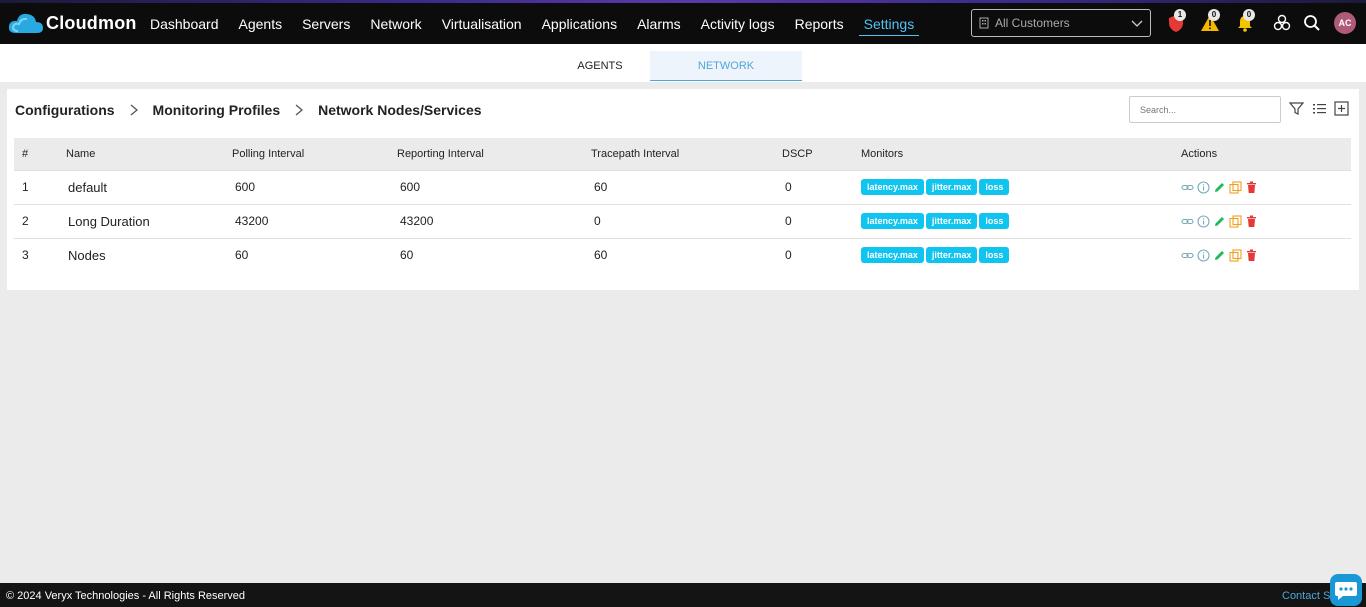  What do you see at coordinates (314, 154) in the screenshot?
I see `col-header-polling: Polling Interval` at bounding box center [314, 154].